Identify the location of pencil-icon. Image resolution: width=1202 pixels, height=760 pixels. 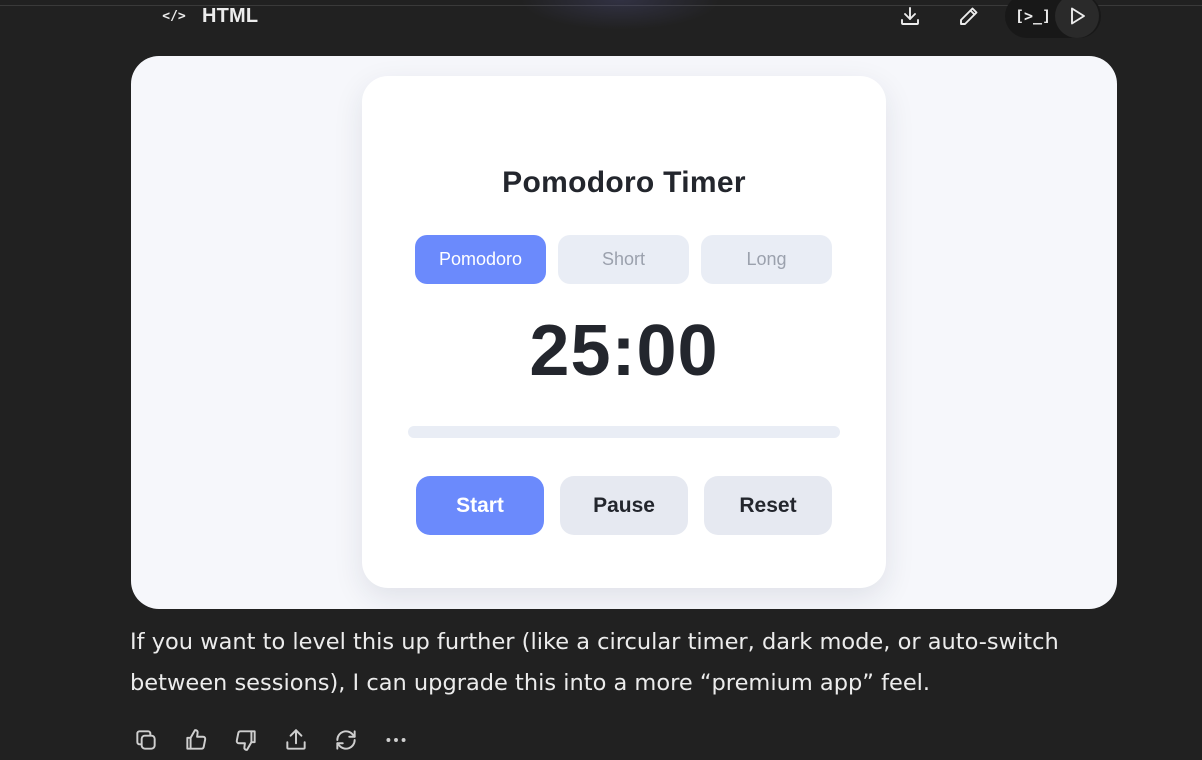
(969, 16).